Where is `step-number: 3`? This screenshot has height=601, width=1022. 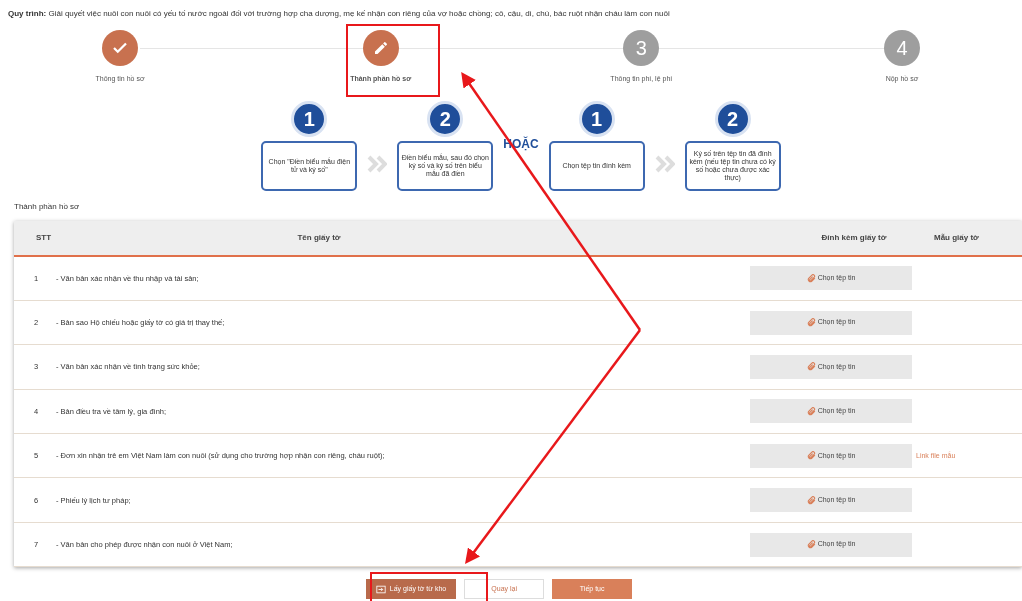 step-number: 3 is located at coordinates (641, 48).